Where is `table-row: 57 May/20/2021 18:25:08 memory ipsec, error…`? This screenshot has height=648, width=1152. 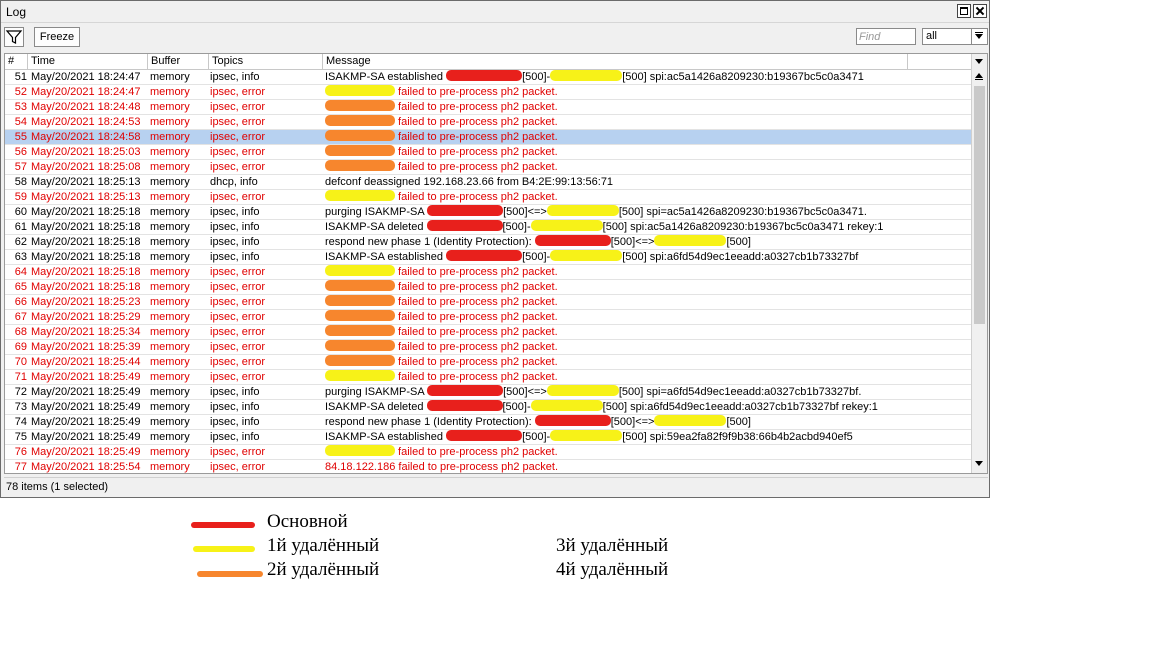 table-row: 57 May/20/2021 18:25:08 memory ipsec, error… is located at coordinates (488, 167).